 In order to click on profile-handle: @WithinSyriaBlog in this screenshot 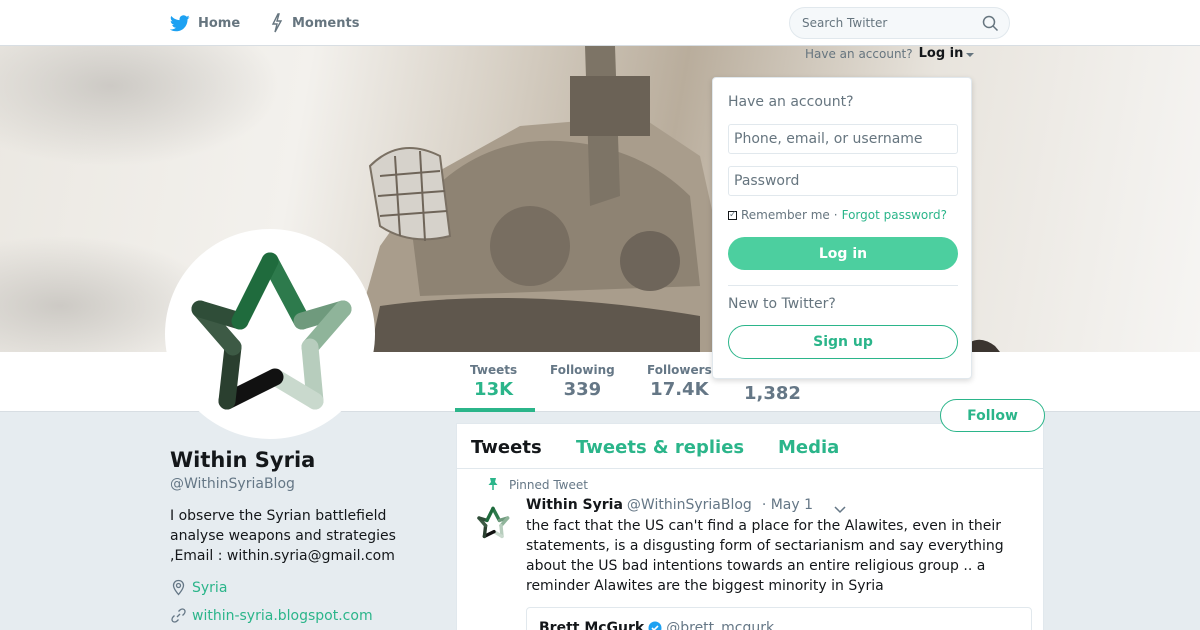, I will do `click(232, 484)`.